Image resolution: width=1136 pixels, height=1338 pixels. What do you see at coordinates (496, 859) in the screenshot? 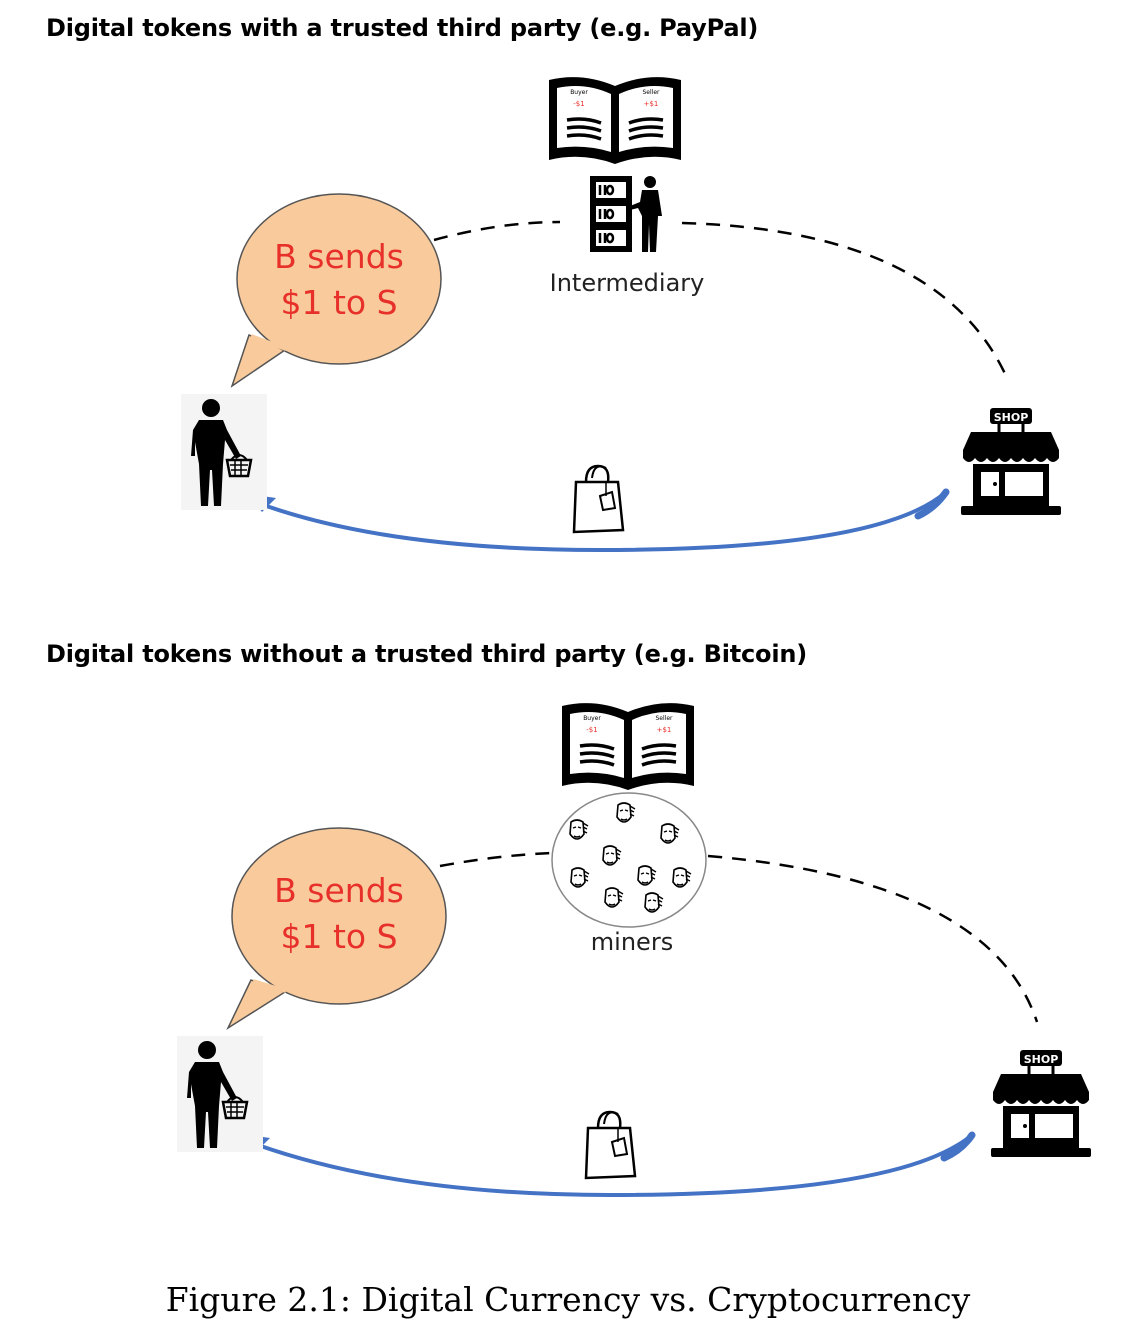
I see `dashed-link-buyer-miners` at bounding box center [496, 859].